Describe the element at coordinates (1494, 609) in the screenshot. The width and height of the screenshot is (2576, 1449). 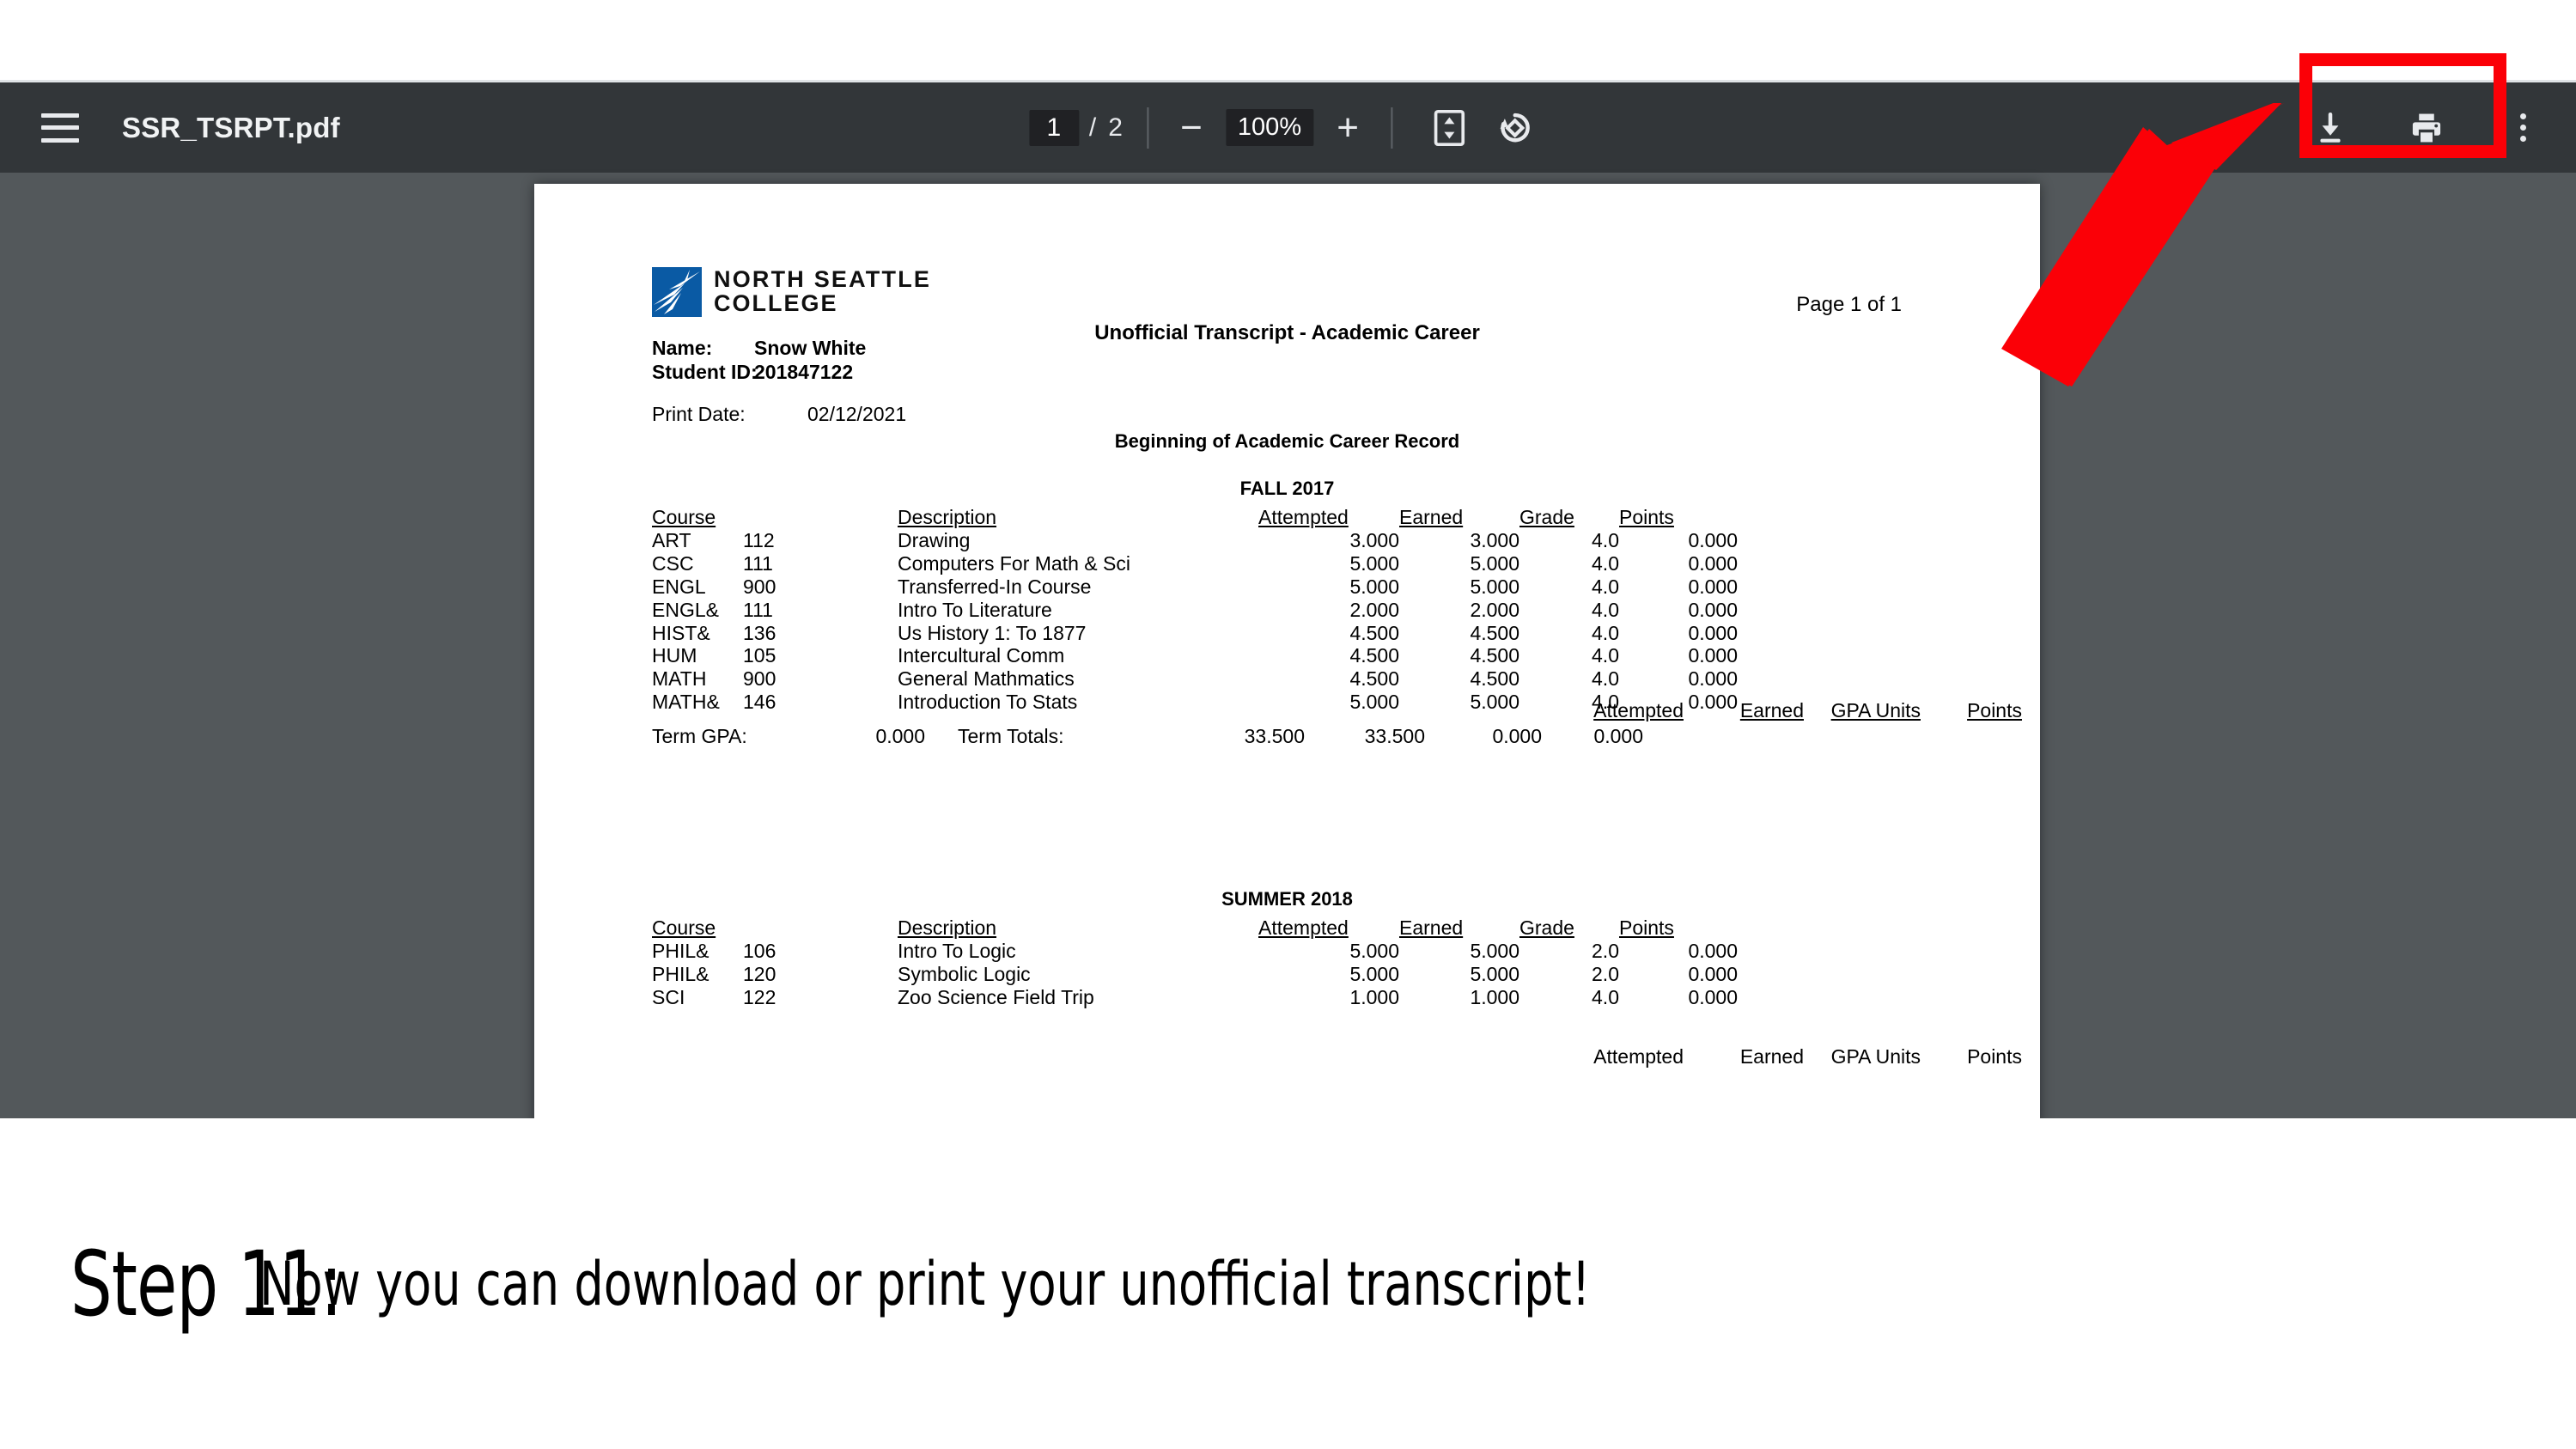
I see `course-earned: 2.000` at that location.